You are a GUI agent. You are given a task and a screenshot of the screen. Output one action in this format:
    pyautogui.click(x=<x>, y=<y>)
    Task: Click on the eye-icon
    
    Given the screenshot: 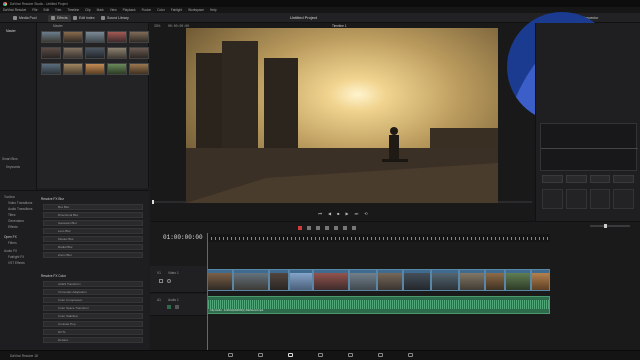 What is the action you would take?
    pyautogui.click(x=169, y=281)
    